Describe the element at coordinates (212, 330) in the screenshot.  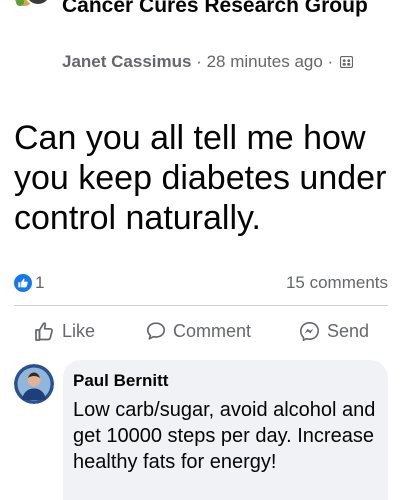
I see `comment-label: Comment` at that location.